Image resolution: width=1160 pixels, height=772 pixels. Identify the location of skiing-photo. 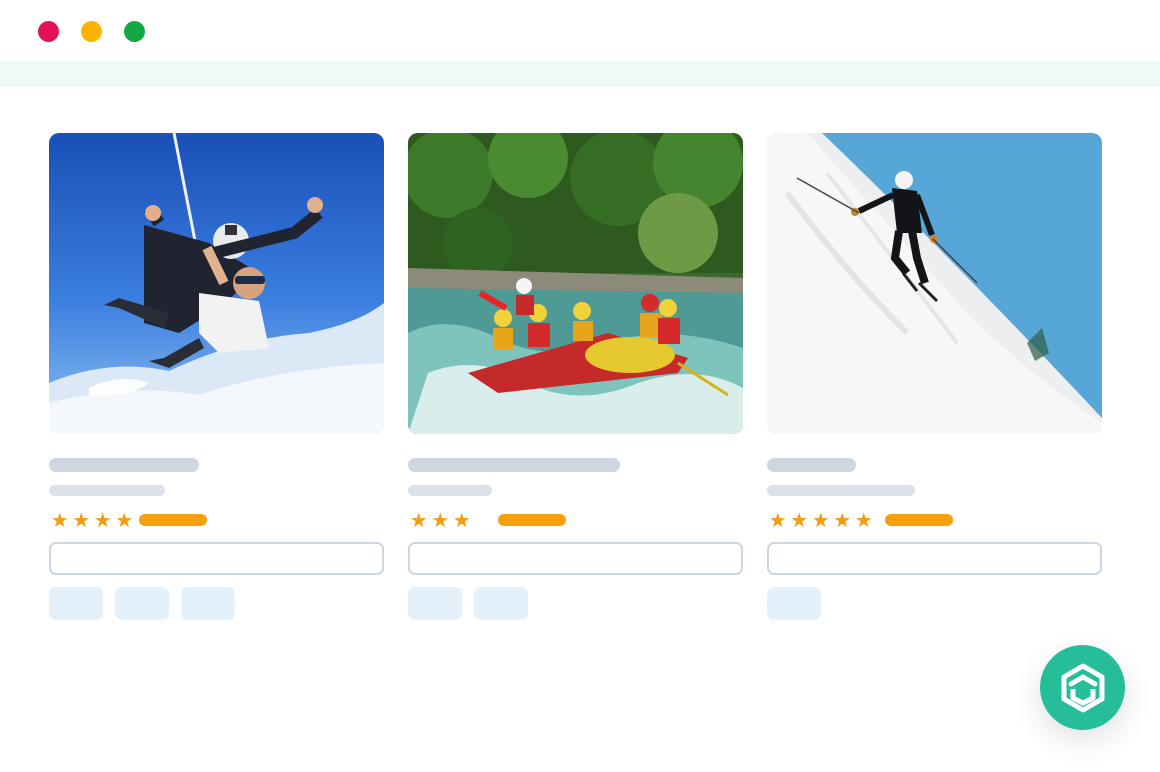
(934, 283).